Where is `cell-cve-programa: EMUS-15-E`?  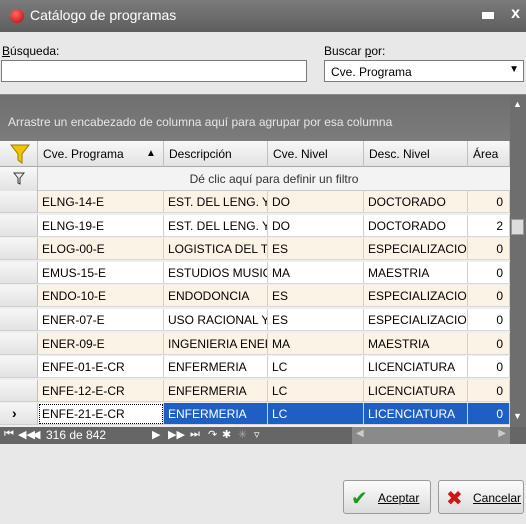 cell-cve-programa: EMUS-15-E is located at coordinates (101, 272).